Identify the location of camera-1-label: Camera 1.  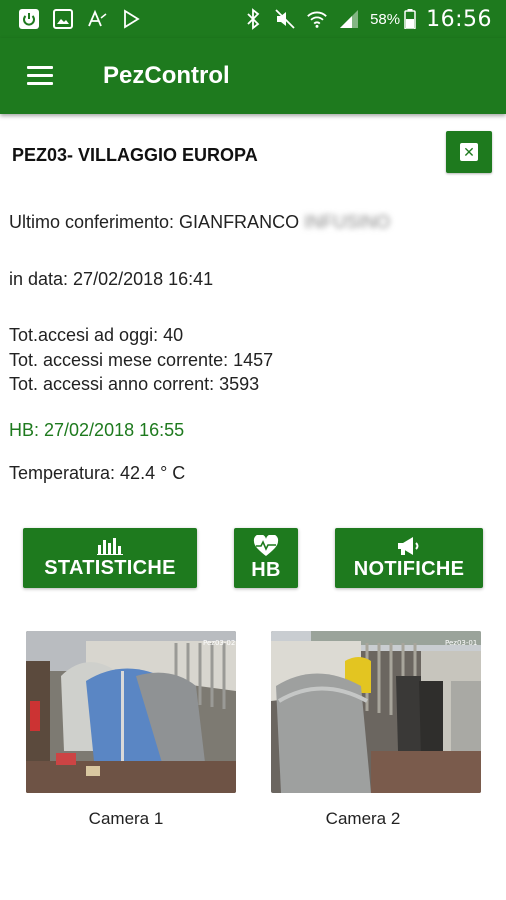
(126, 818).